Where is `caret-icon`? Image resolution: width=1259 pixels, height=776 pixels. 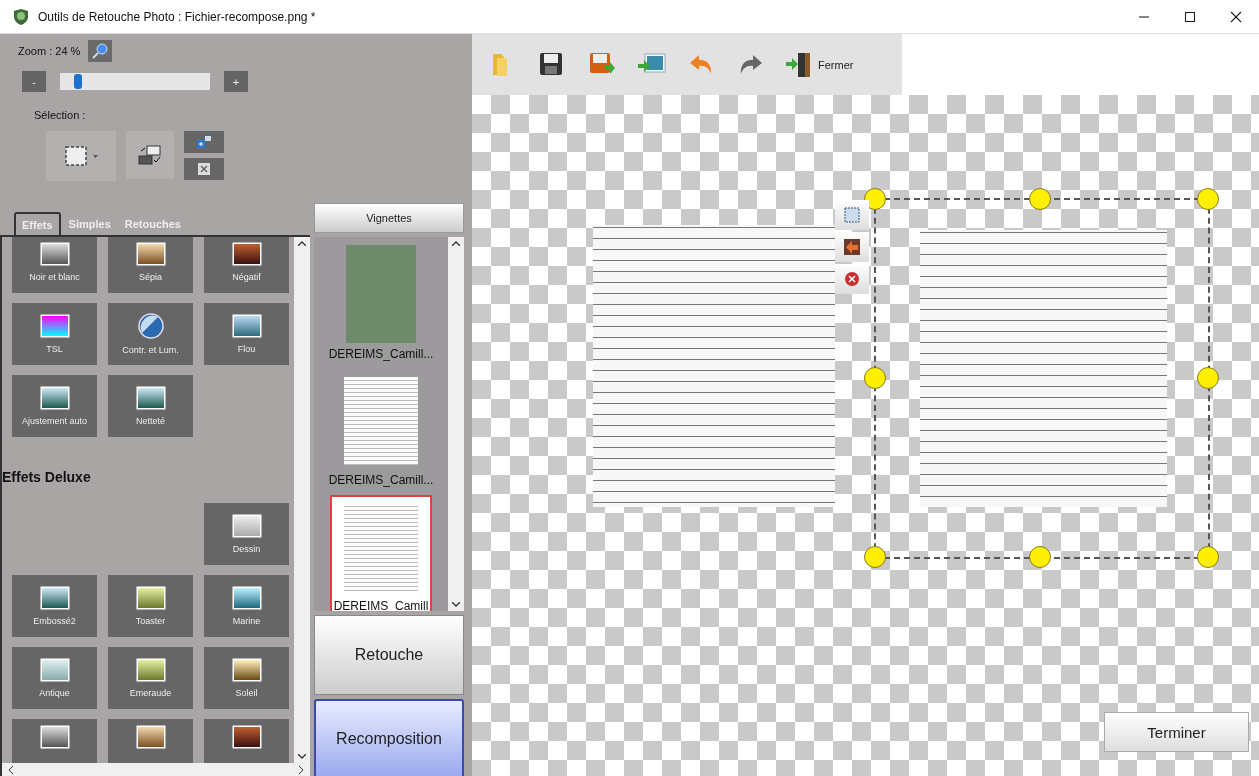 caret-icon is located at coordinates (95, 156).